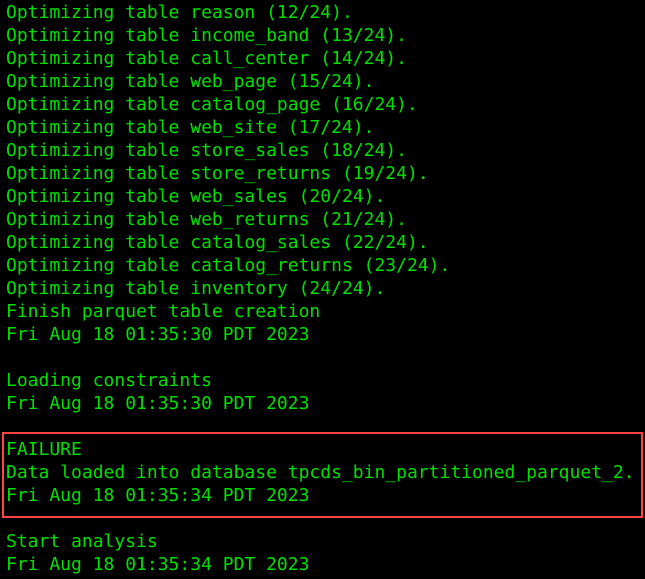  Describe the element at coordinates (163, 311) in the screenshot. I see `terminal-line: Finish parquet table creation` at that location.